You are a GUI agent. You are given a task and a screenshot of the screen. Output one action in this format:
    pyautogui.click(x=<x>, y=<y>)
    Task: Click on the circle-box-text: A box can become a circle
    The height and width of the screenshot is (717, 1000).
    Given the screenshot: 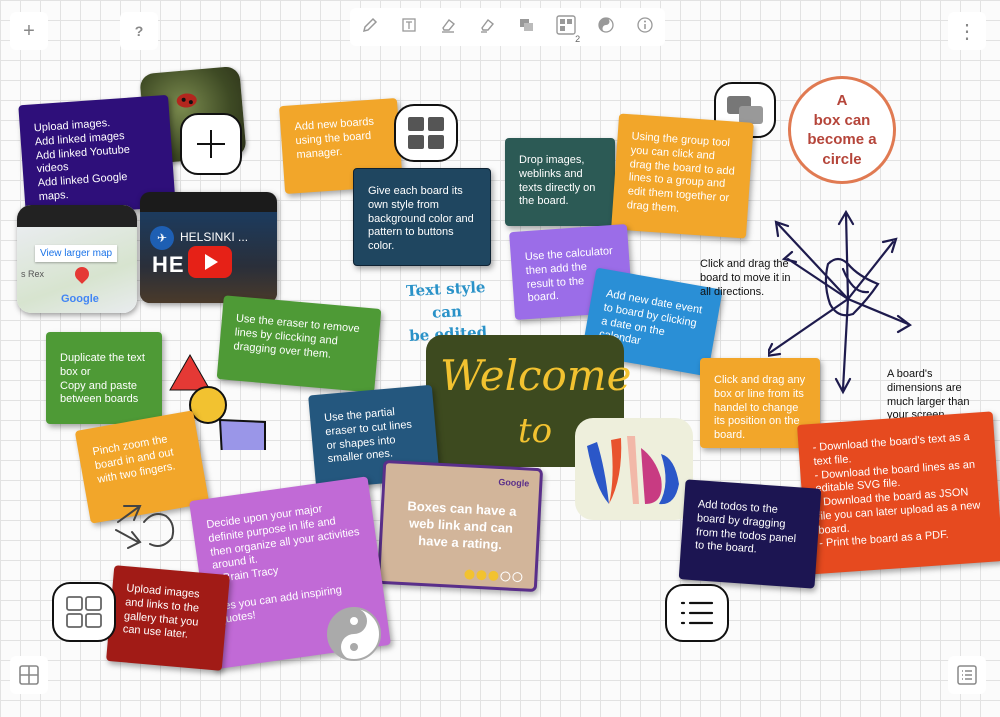 What is the action you would take?
    pyautogui.click(x=842, y=130)
    